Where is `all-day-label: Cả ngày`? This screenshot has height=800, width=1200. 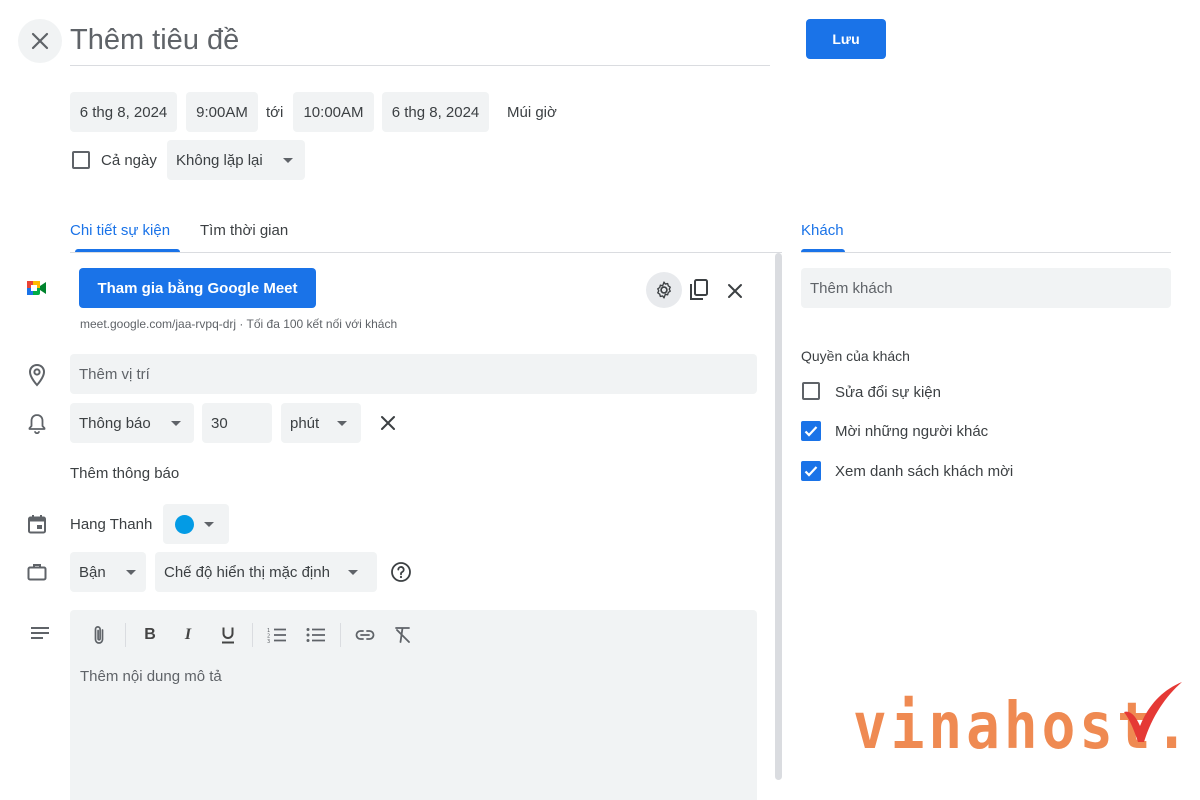
all-day-label: Cả ngày is located at coordinates (129, 160).